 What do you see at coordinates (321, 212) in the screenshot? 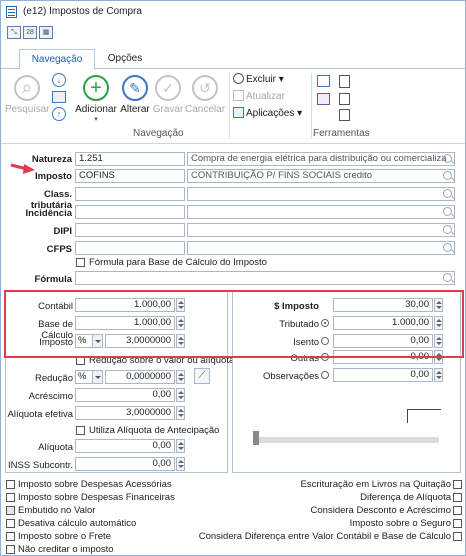
I see `incidencia-description` at bounding box center [321, 212].